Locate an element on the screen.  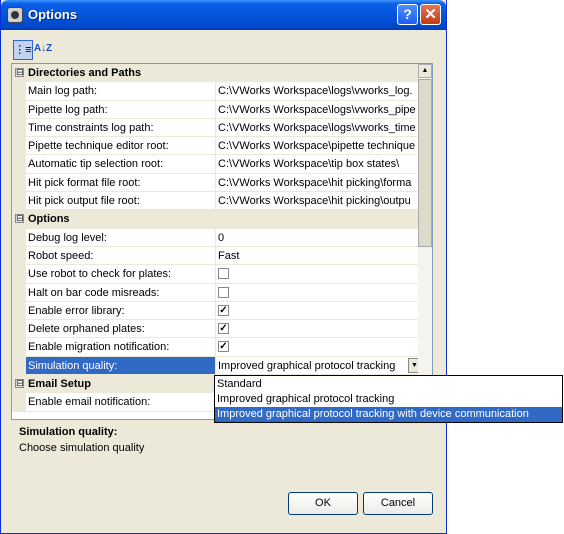
category-options: ⊟ Options is located at coordinates (215, 219).